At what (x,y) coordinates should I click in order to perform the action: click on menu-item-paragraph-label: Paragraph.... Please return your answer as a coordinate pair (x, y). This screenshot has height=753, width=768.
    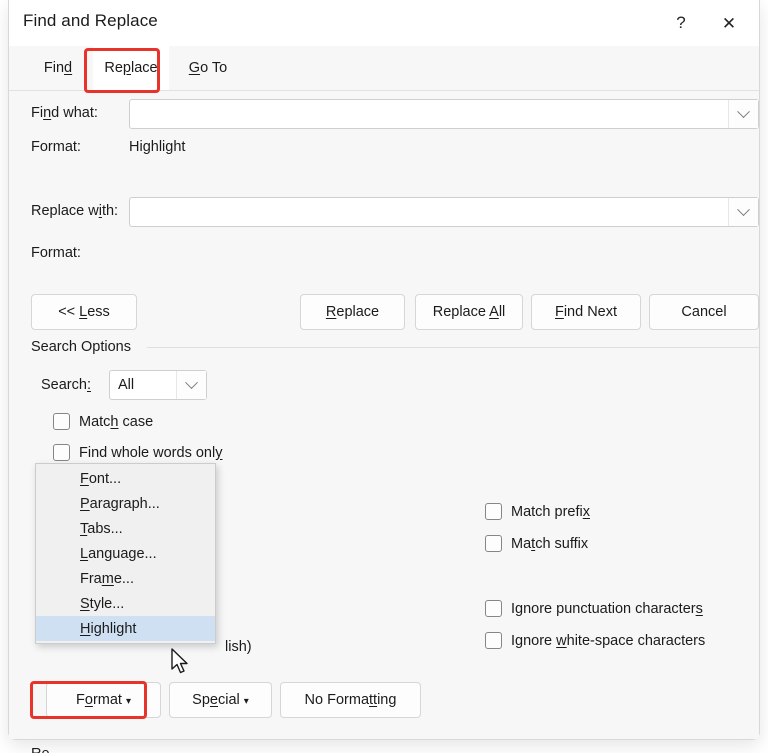
    Looking at the image, I should click on (120, 503).